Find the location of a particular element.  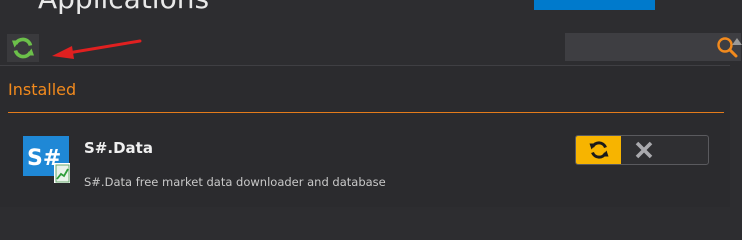

section-divider is located at coordinates (366, 112).